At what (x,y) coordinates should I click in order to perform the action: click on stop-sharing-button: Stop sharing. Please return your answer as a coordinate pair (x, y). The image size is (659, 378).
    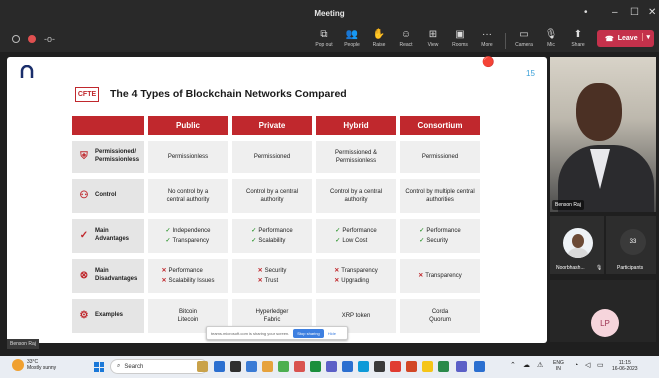
    Looking at the image, I should click on (308, 333).